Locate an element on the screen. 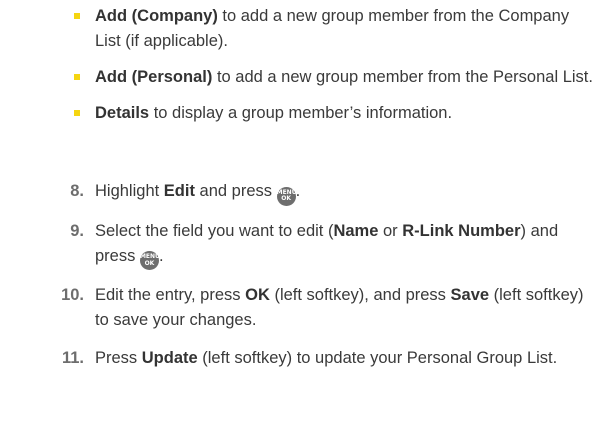 The image size is (599, 422). step-text: and press is located at coordinates (235, 191).